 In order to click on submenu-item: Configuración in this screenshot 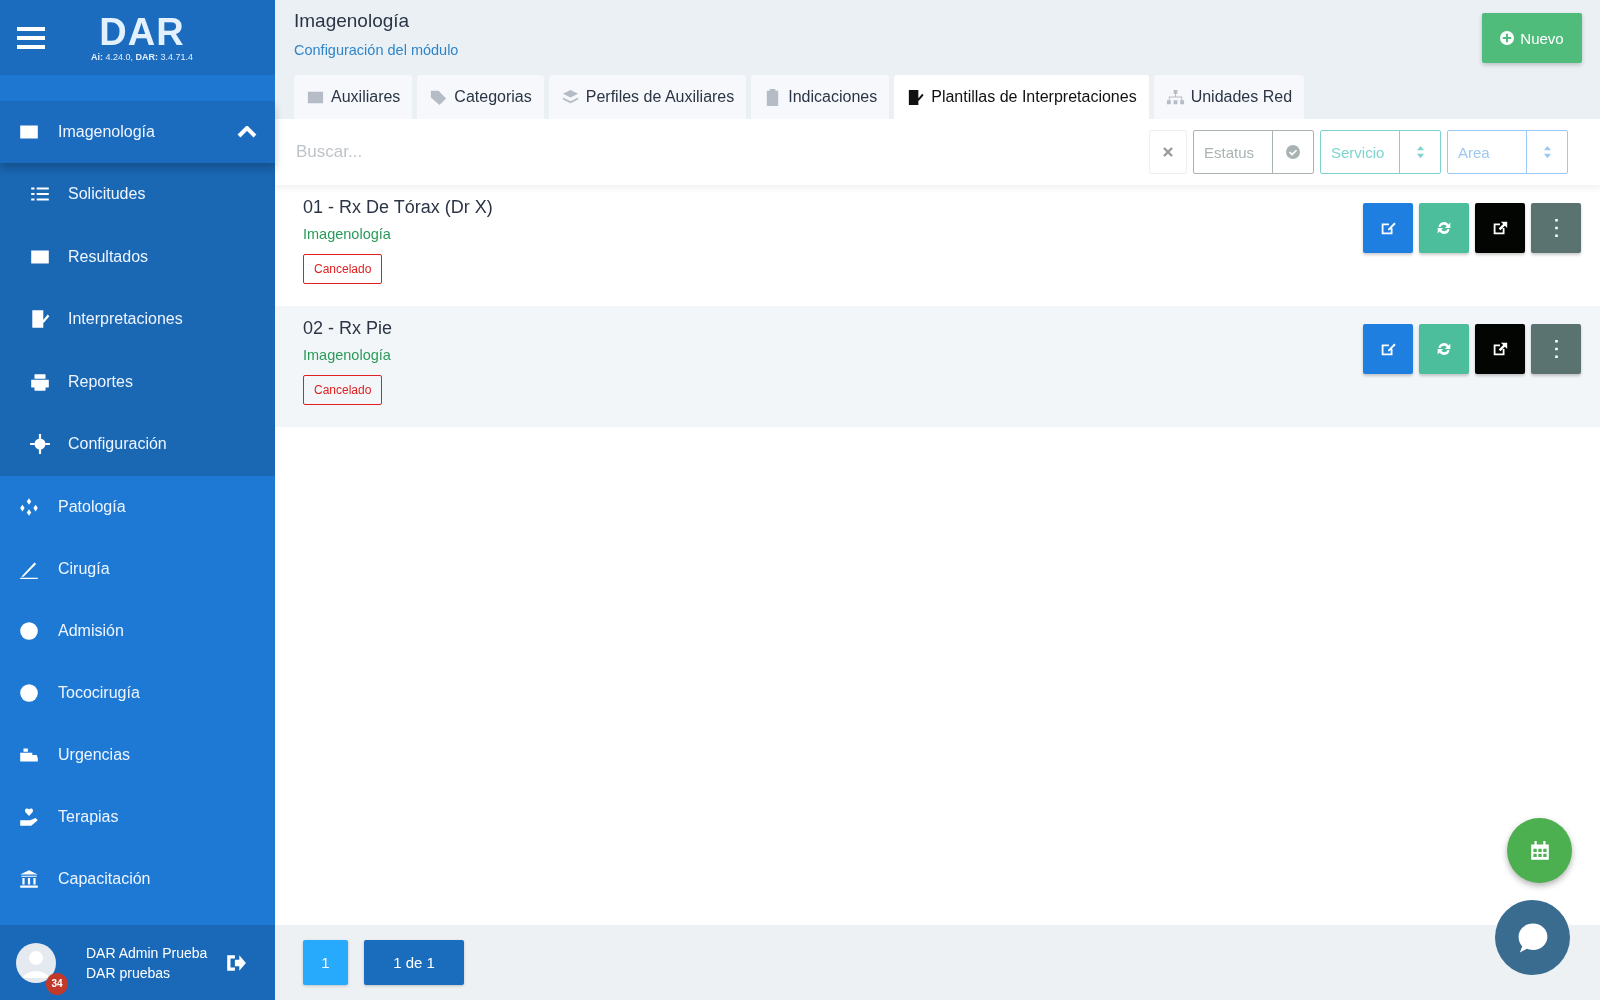, I will do `click(137, 444)`.